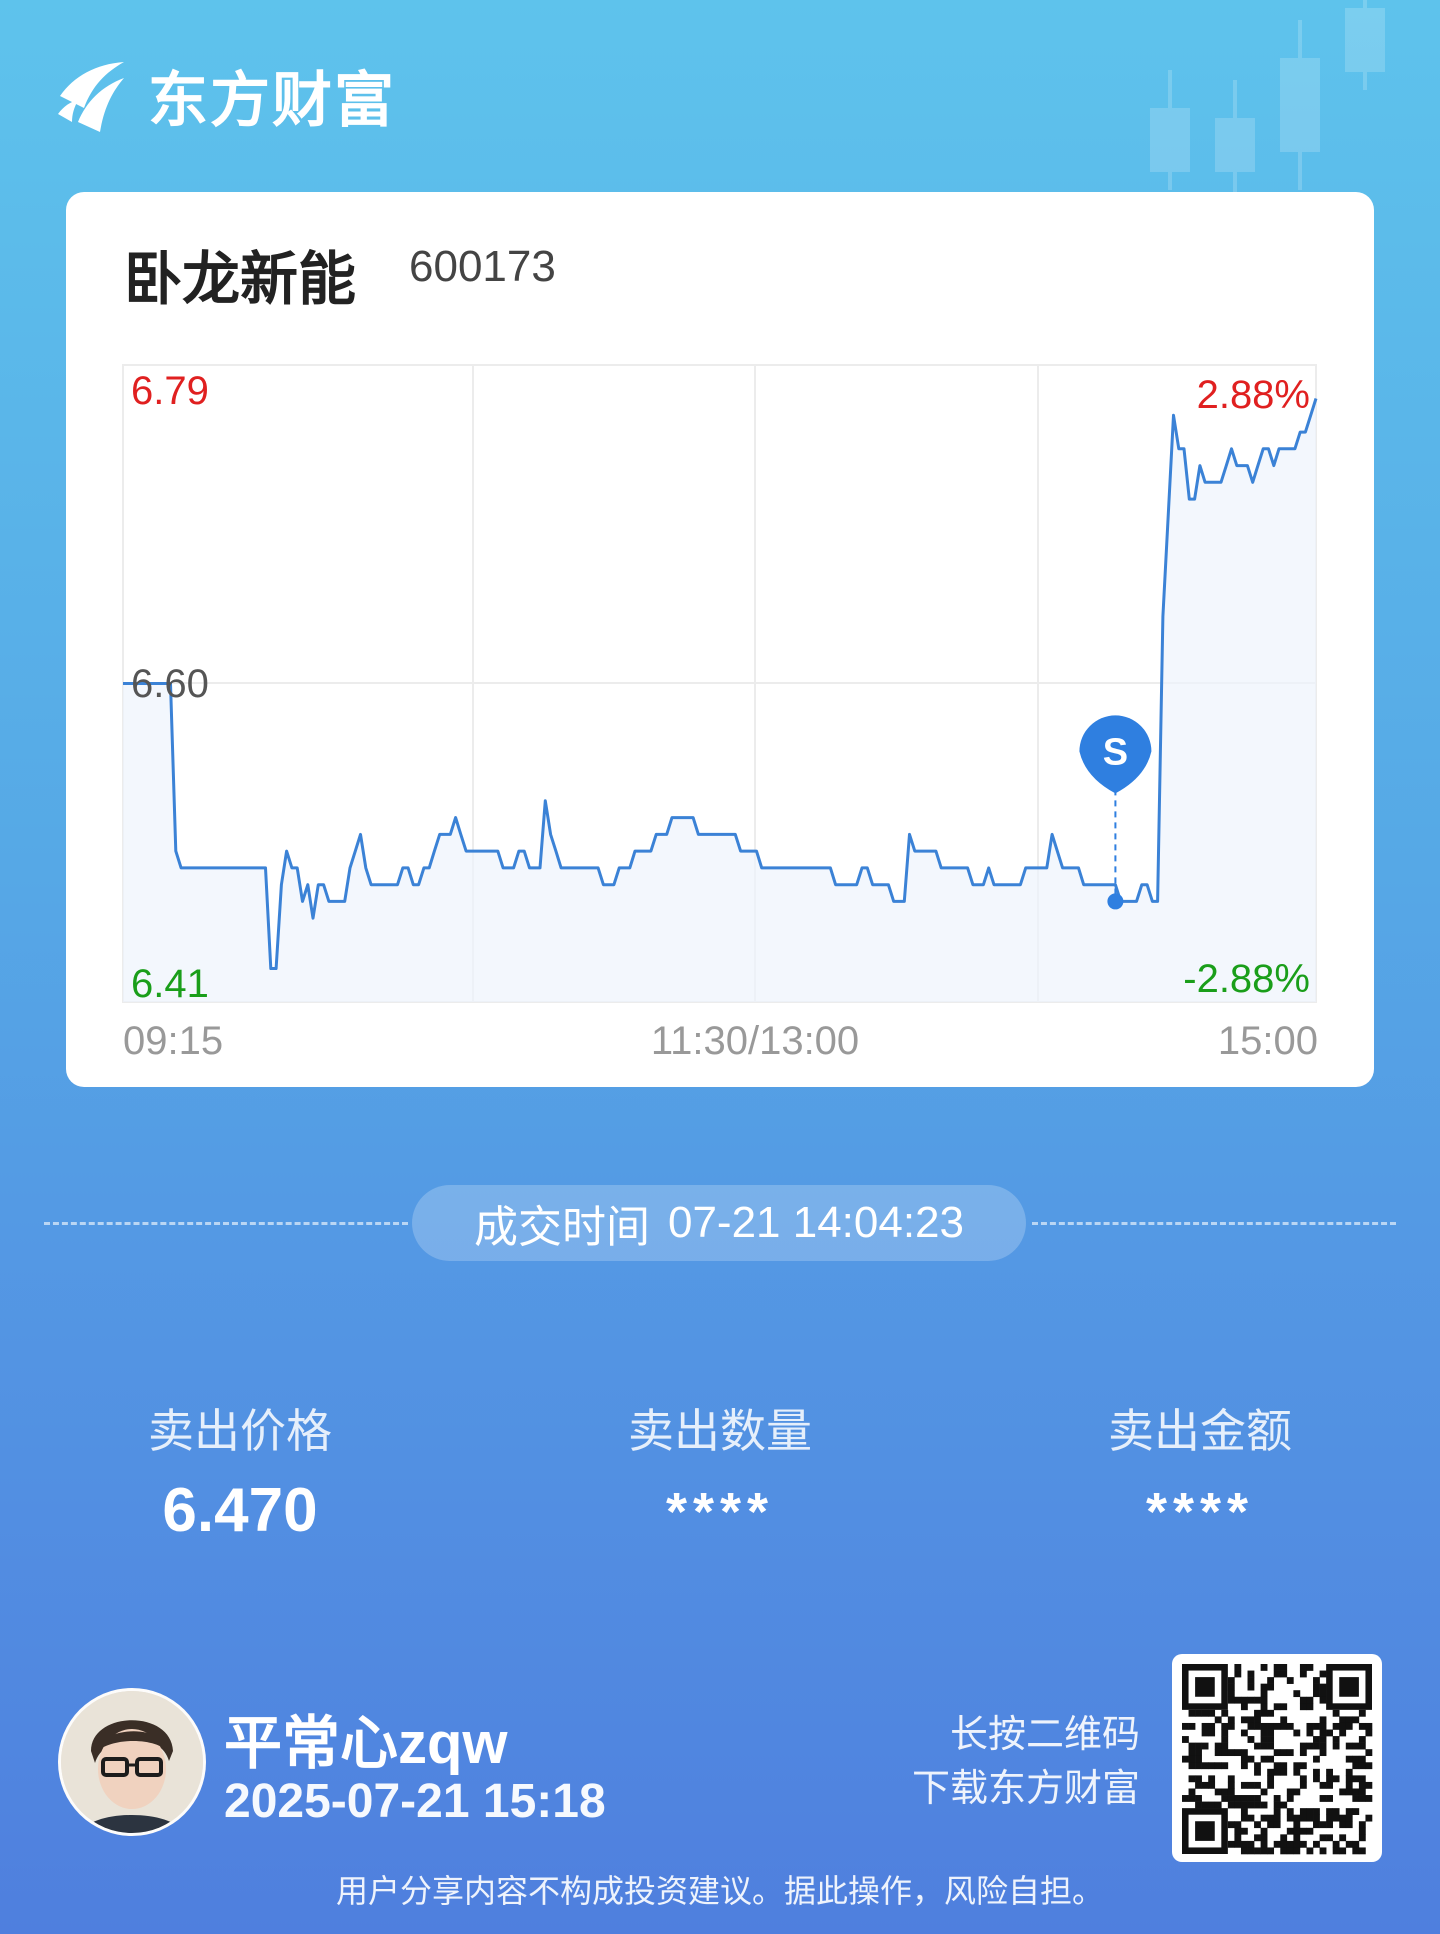 This screenshot has height=1934, width=1440. What do you see at coordinates (173, 1041) in the screenshot?
I see `x-start-label: 09:15` at bounding box center [173, 1041].